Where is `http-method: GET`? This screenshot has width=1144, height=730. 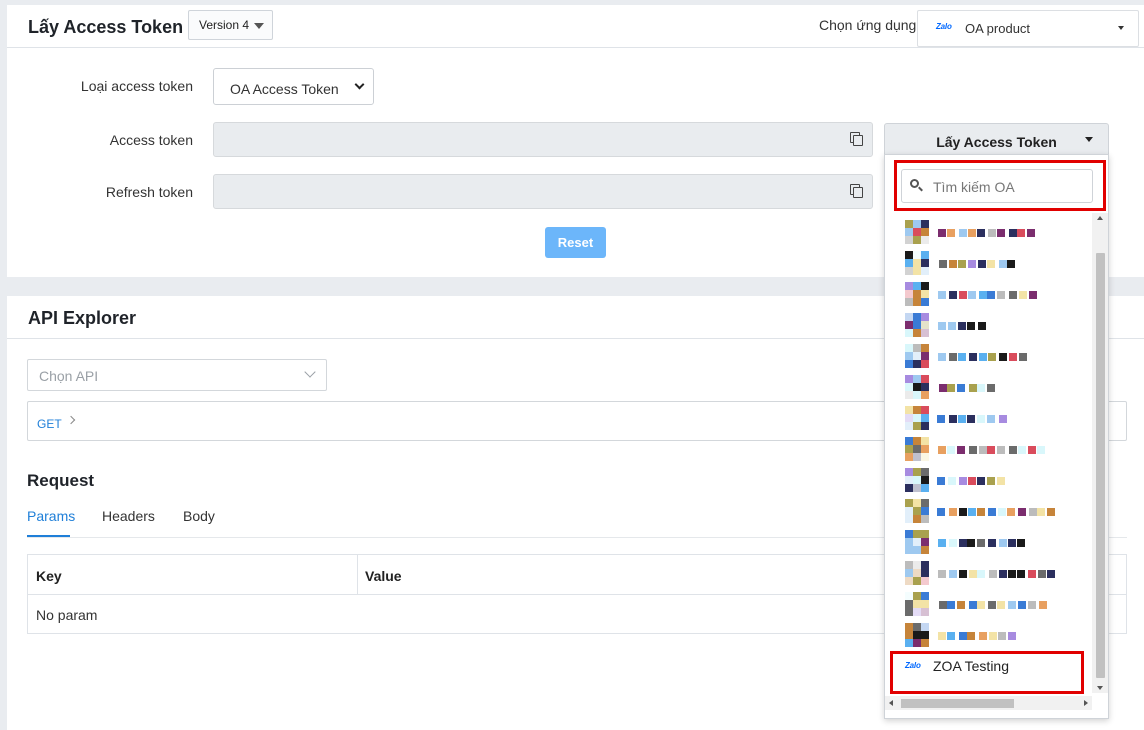 http-method: GET is located at coordinates (49, 424).